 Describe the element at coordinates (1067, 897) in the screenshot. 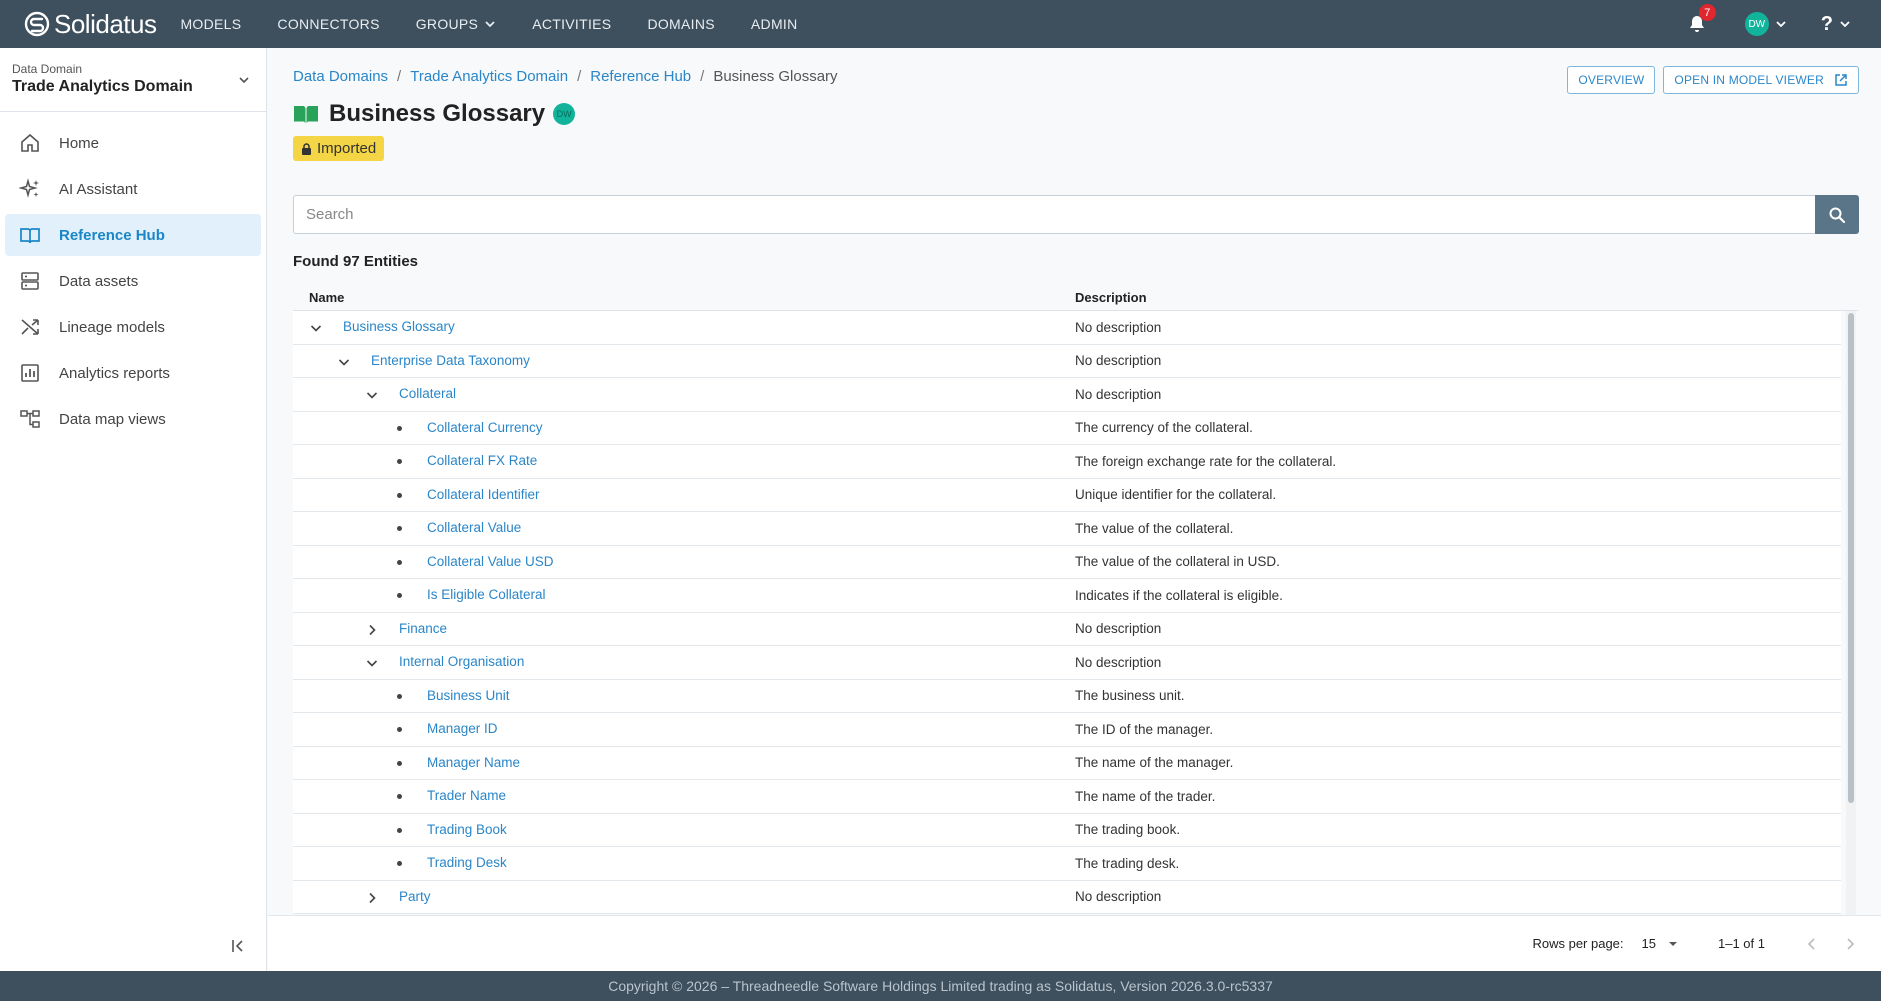

I see `table-row: Party No description` at that location.